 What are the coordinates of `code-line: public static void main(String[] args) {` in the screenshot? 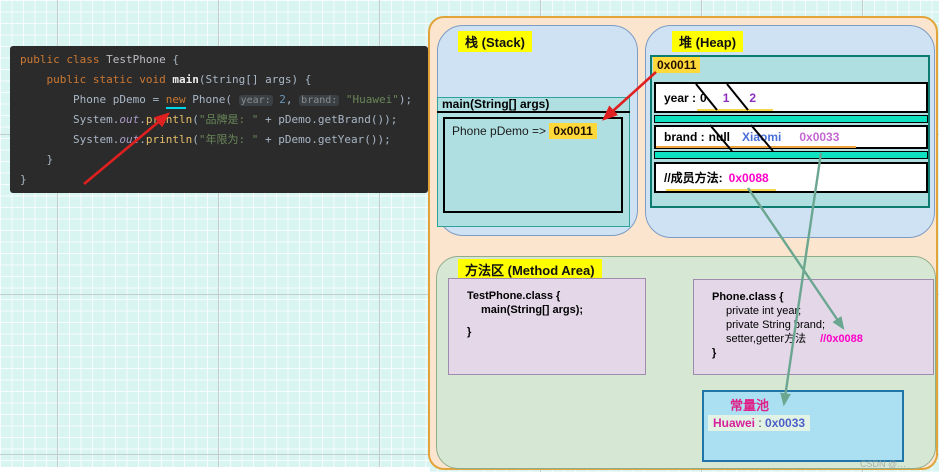 It's located at (179, 79).